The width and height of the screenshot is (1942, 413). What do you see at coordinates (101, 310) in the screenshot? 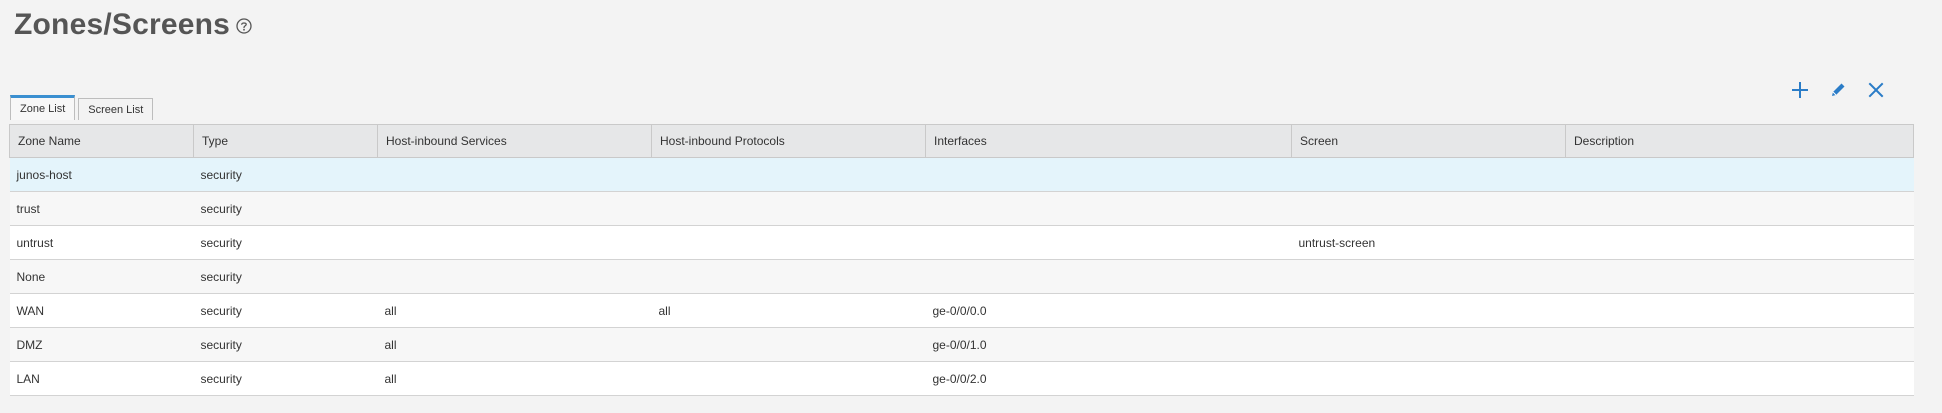
I see `cell-zone-name: WAN` at bounding box center [101, 310].